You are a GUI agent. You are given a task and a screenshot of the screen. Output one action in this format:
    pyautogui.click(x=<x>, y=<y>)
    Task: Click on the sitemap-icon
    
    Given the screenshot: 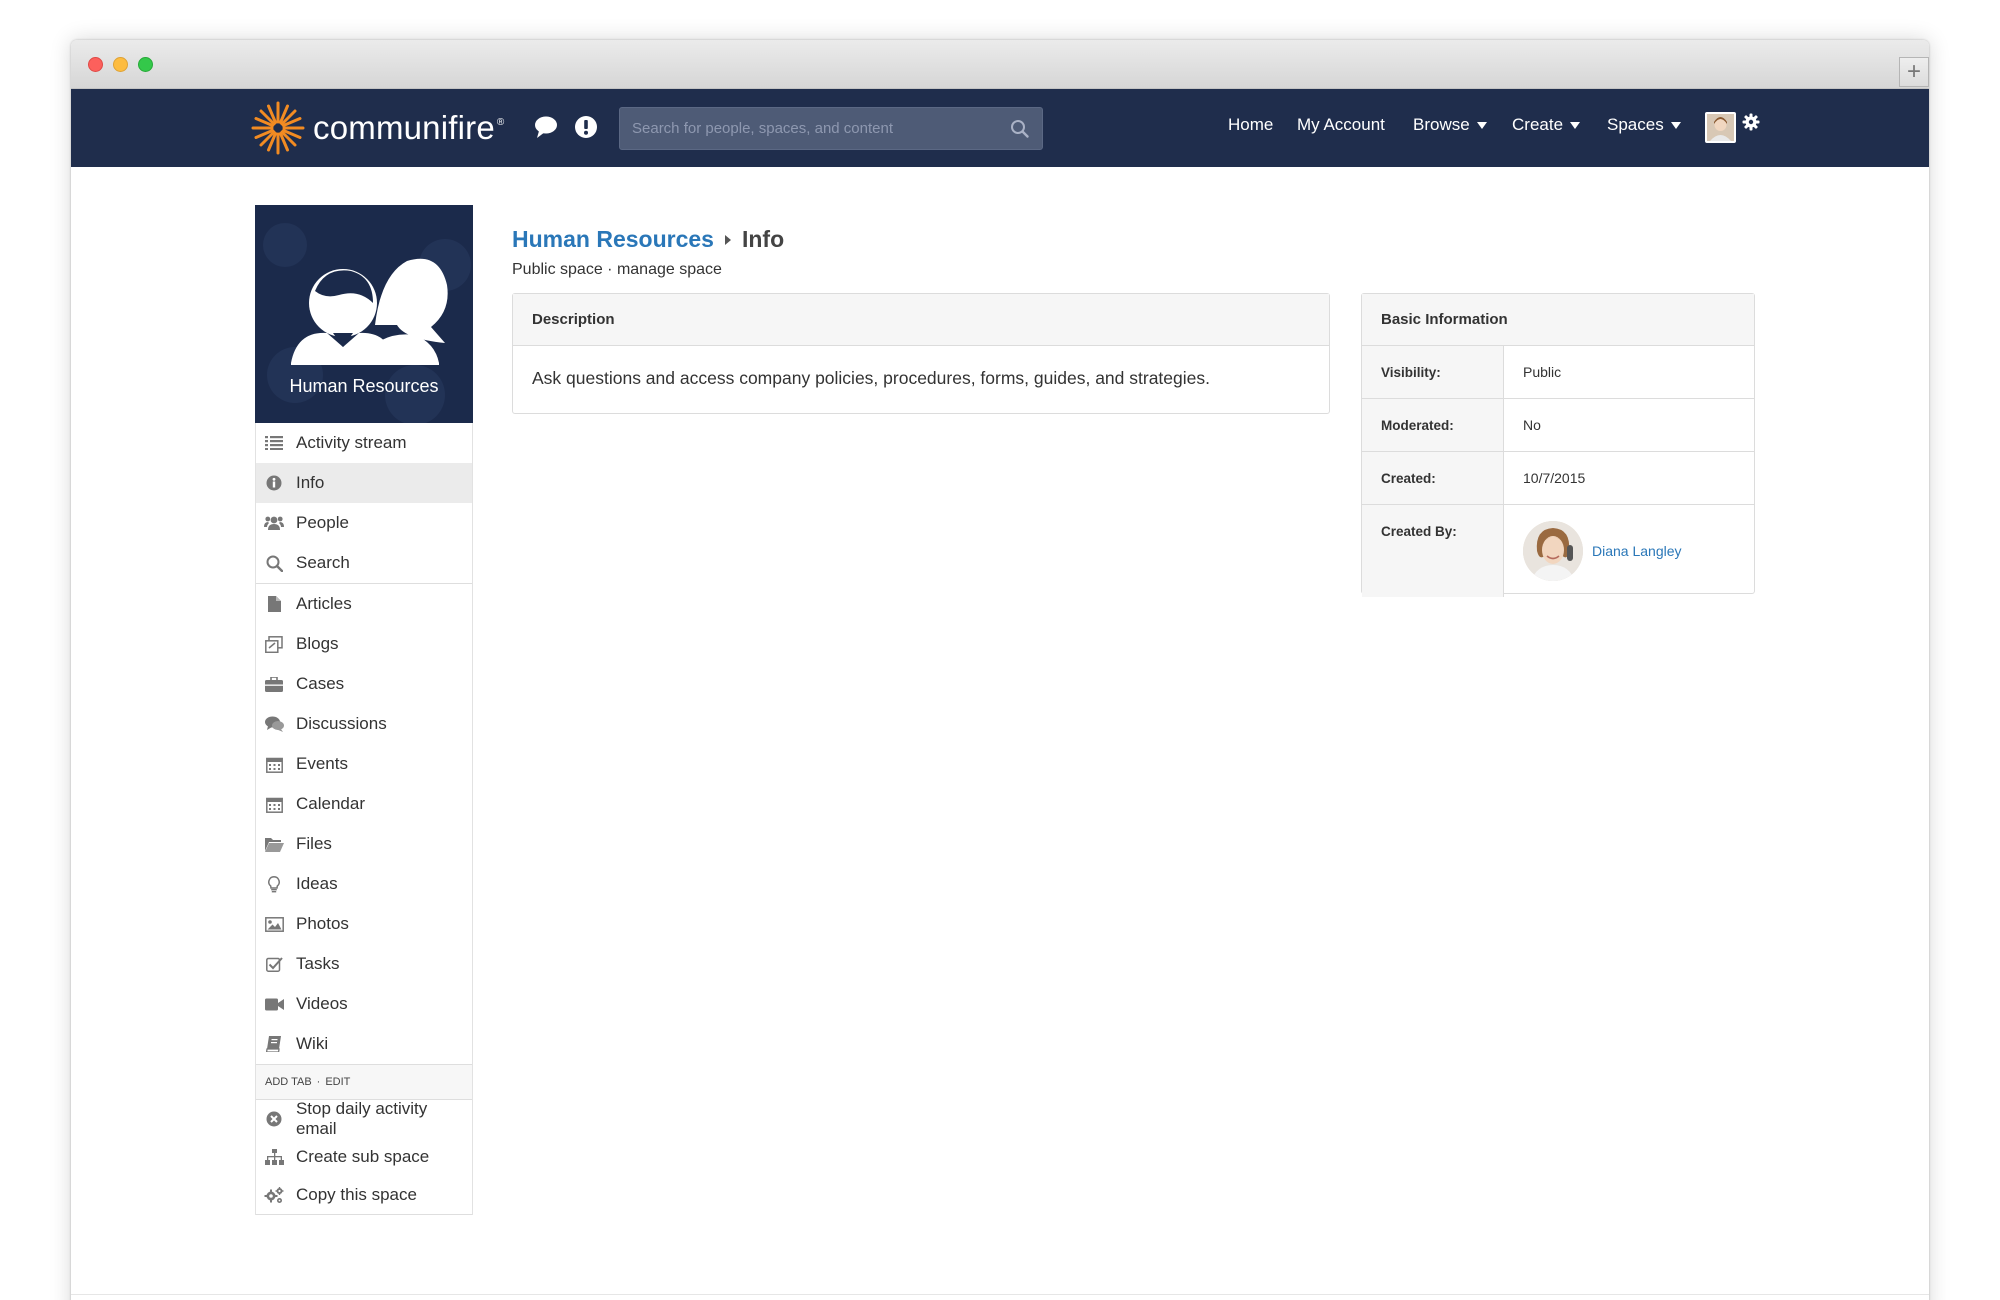 What is the action you would take?
    pyautogui.click(x=274, y=1157)
    